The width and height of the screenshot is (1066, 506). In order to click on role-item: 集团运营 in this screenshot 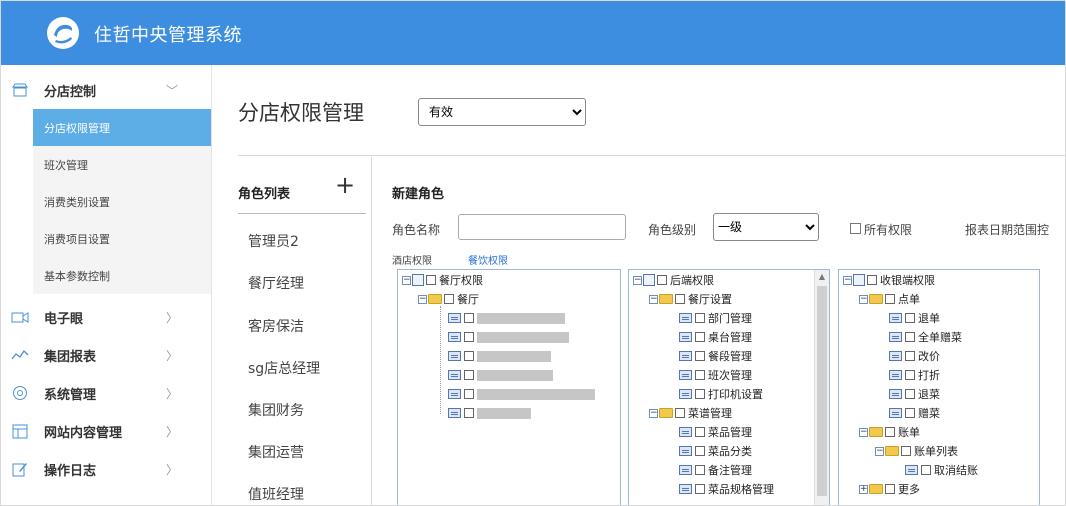, I will do `click(276, 452)`.